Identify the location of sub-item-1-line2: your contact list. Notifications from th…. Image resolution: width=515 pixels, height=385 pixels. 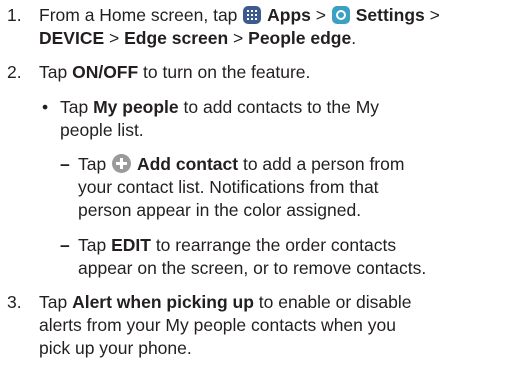
(228, 187).